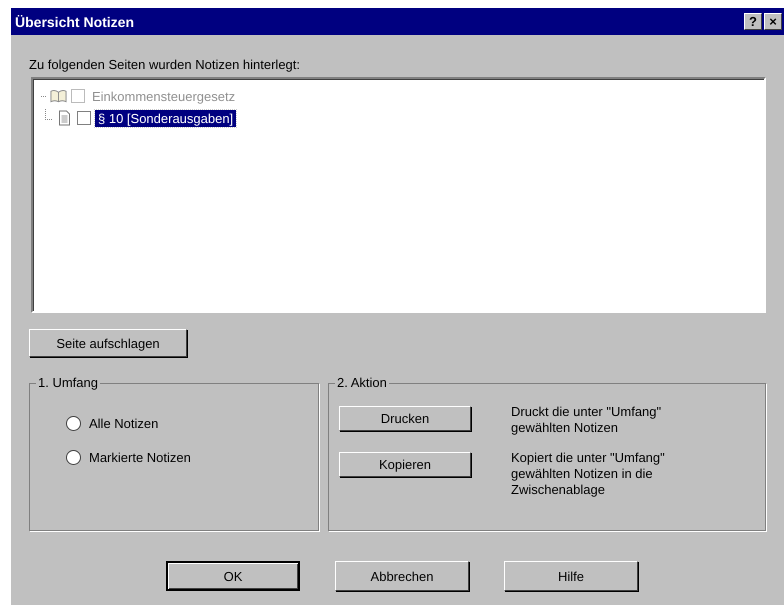 This screenshot has height=605, width=784. What do you see at coordinates (753, 21) in the screenshot?
I see `help-button: ?` at bounding box center [753, 21].